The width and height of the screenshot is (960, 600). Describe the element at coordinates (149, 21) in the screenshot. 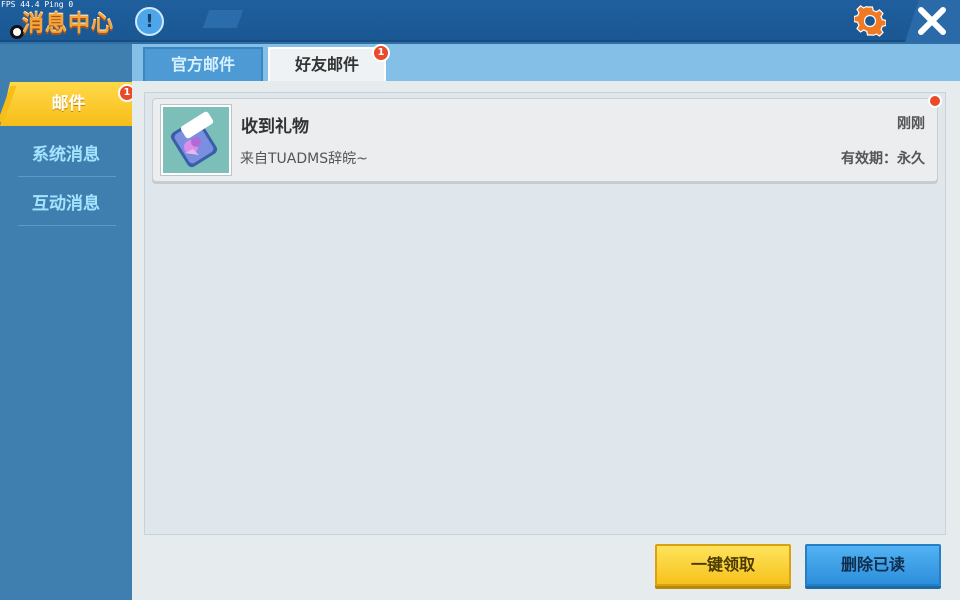

I see `info-button: !` at that location.